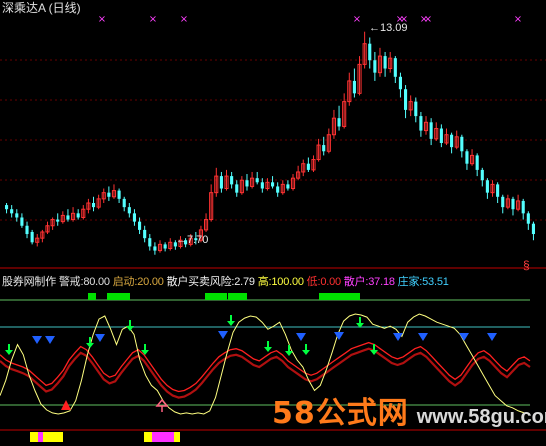 The image size is (546, 446). Describe the element at coordinates (29, 282) in the screenshot. I see `indicator-name: 股券网制作` at that location.